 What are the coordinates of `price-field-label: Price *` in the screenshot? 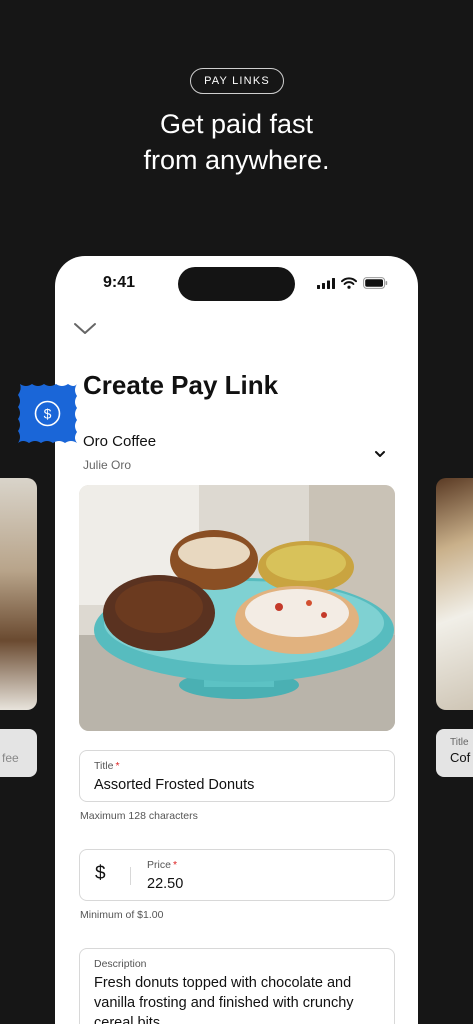 It's located at (162, 865).